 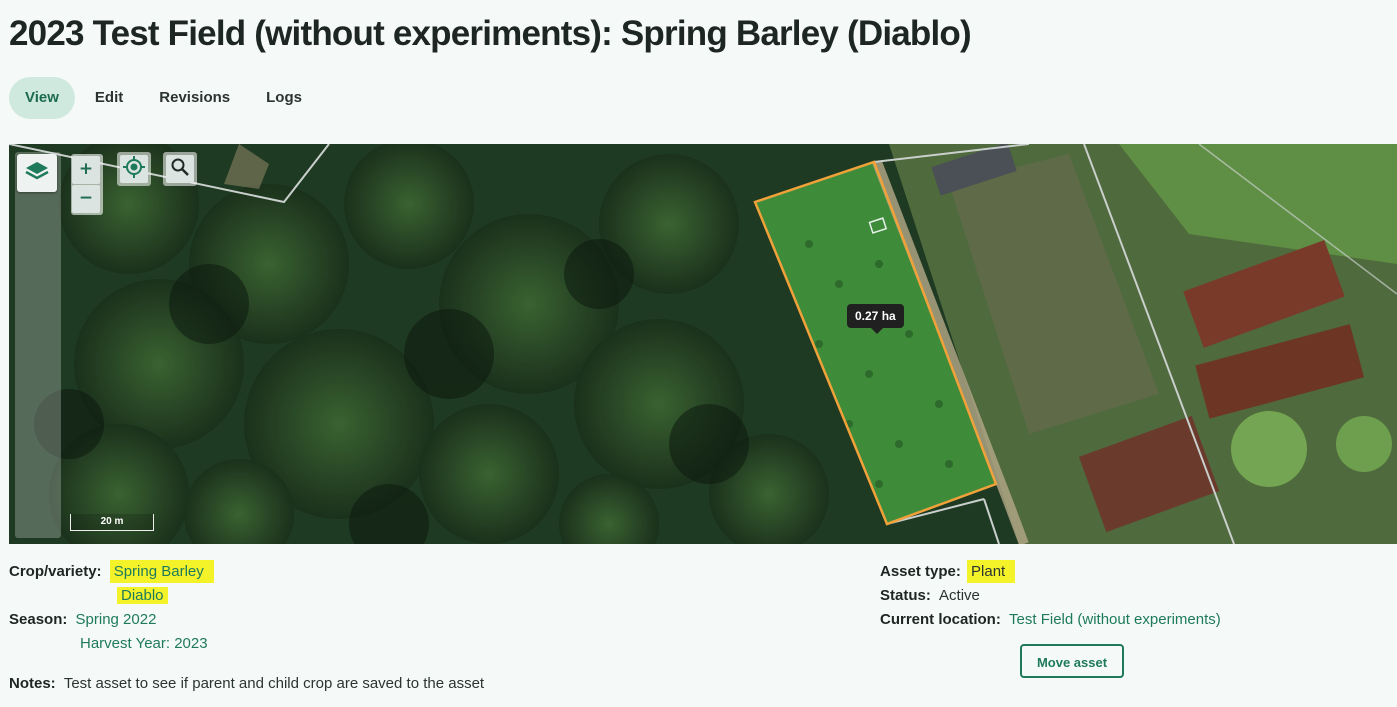 I want to click on map-search-button, so click(x=180, y=169).